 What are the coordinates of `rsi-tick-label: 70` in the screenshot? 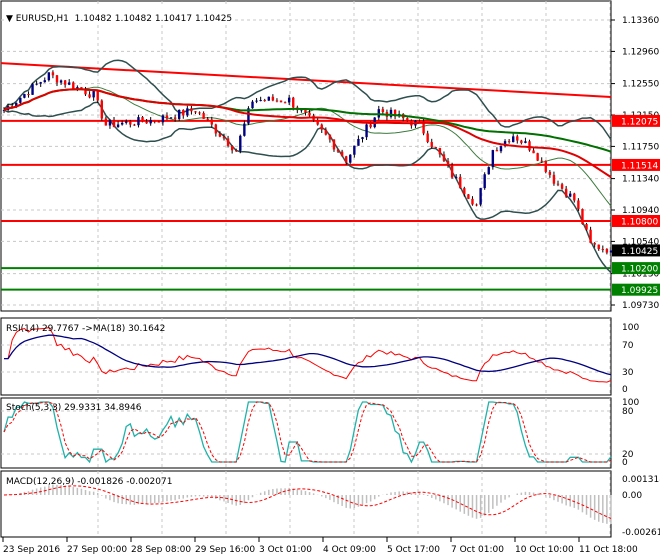 It's located at (628, 346).